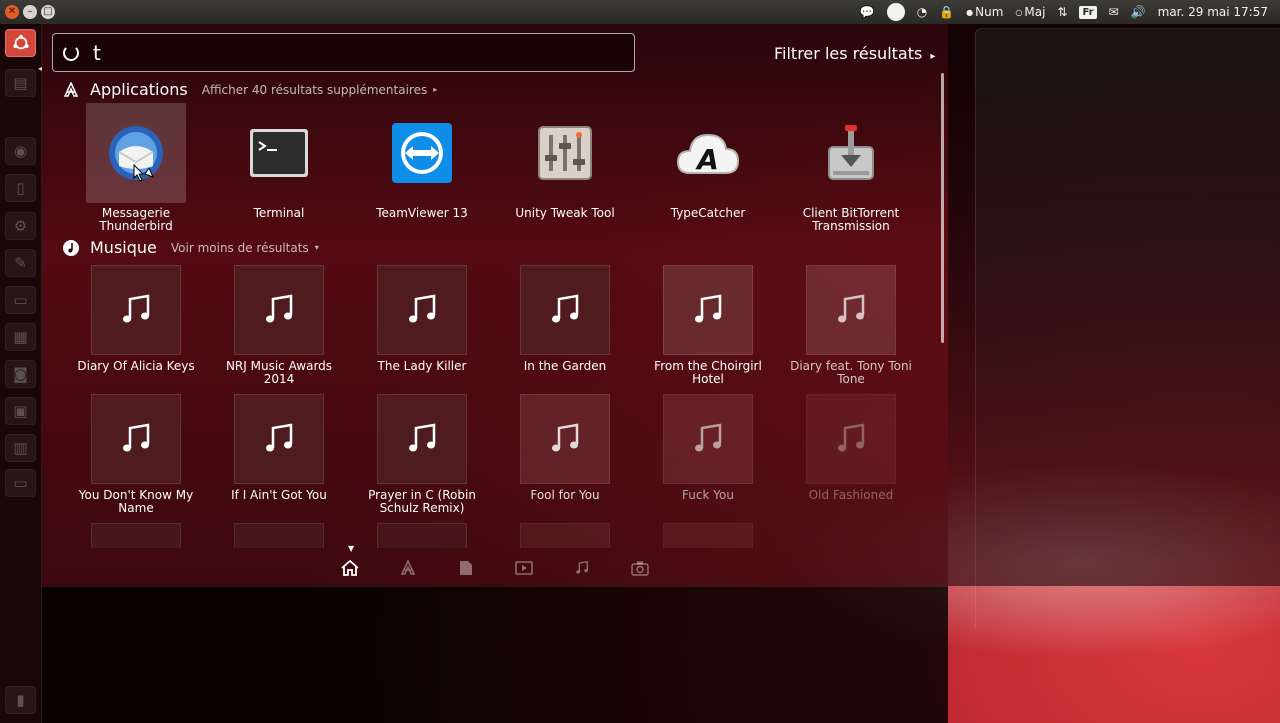 The image size is (1280, 723). Describe the element at coordinates (565, 213) in the screenshot. I see `app-label: Unity Tweak Tool` at that location.